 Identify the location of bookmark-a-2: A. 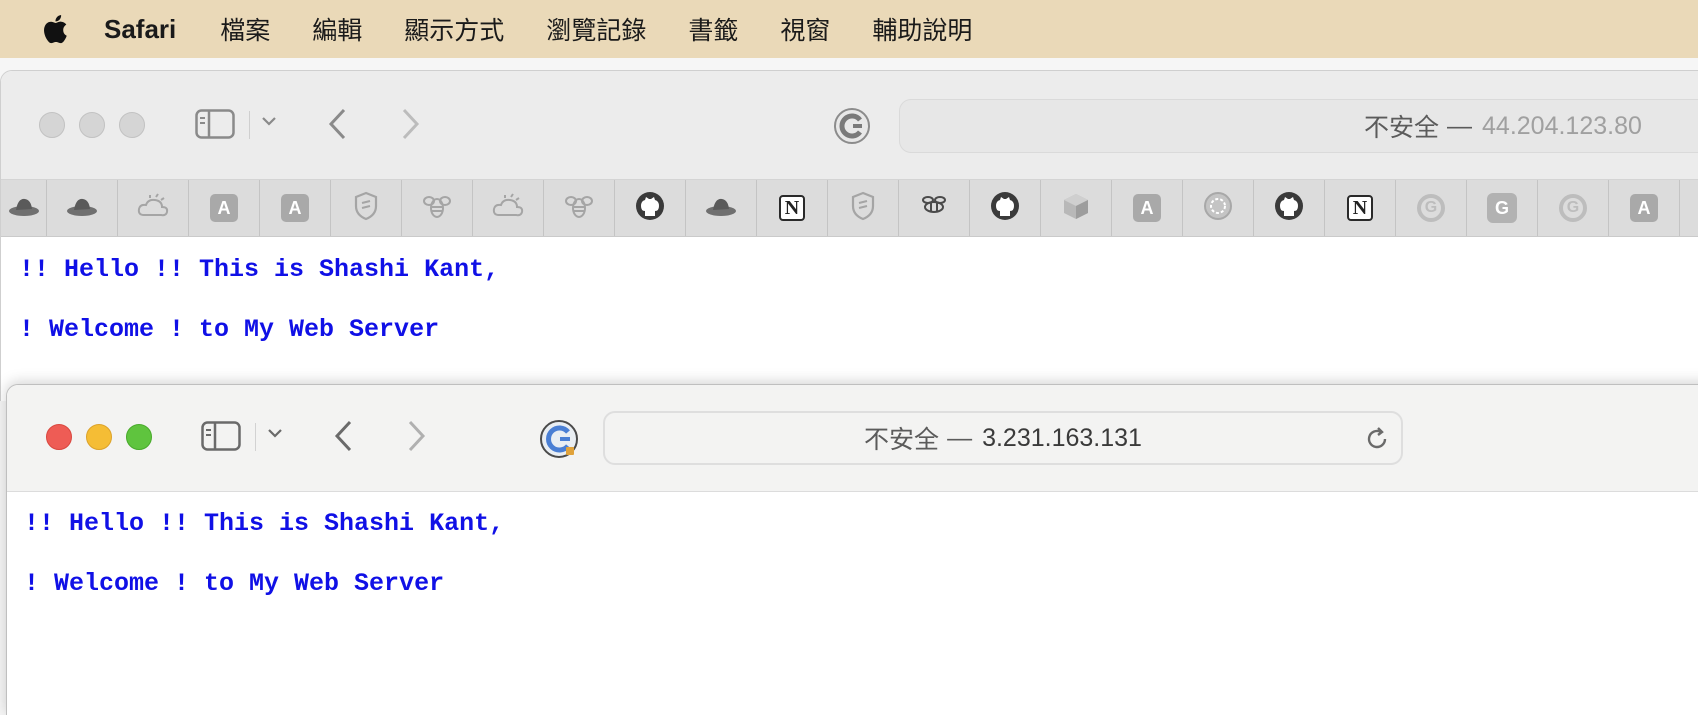
(295, 208).